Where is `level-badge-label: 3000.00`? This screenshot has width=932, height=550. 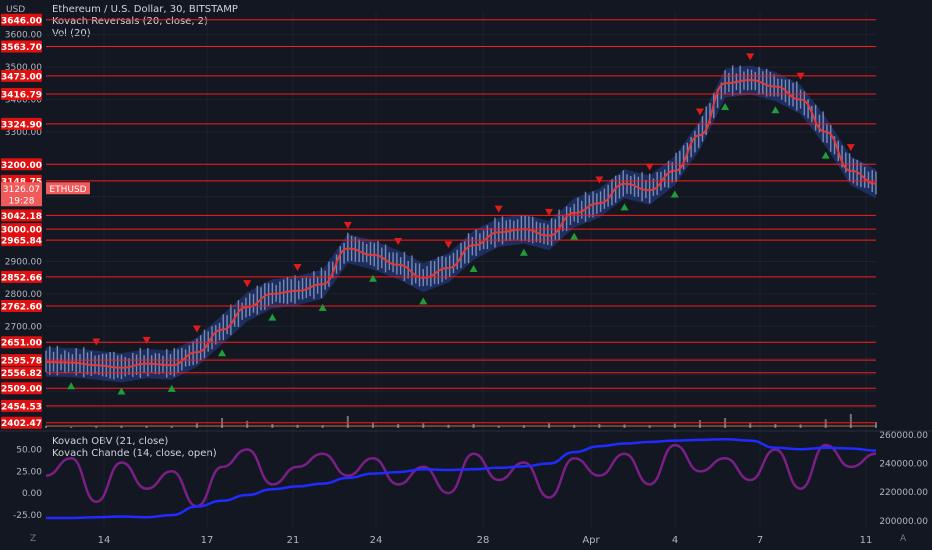 level-badge-label: 3000.00 is located at coordinates (21, 231).